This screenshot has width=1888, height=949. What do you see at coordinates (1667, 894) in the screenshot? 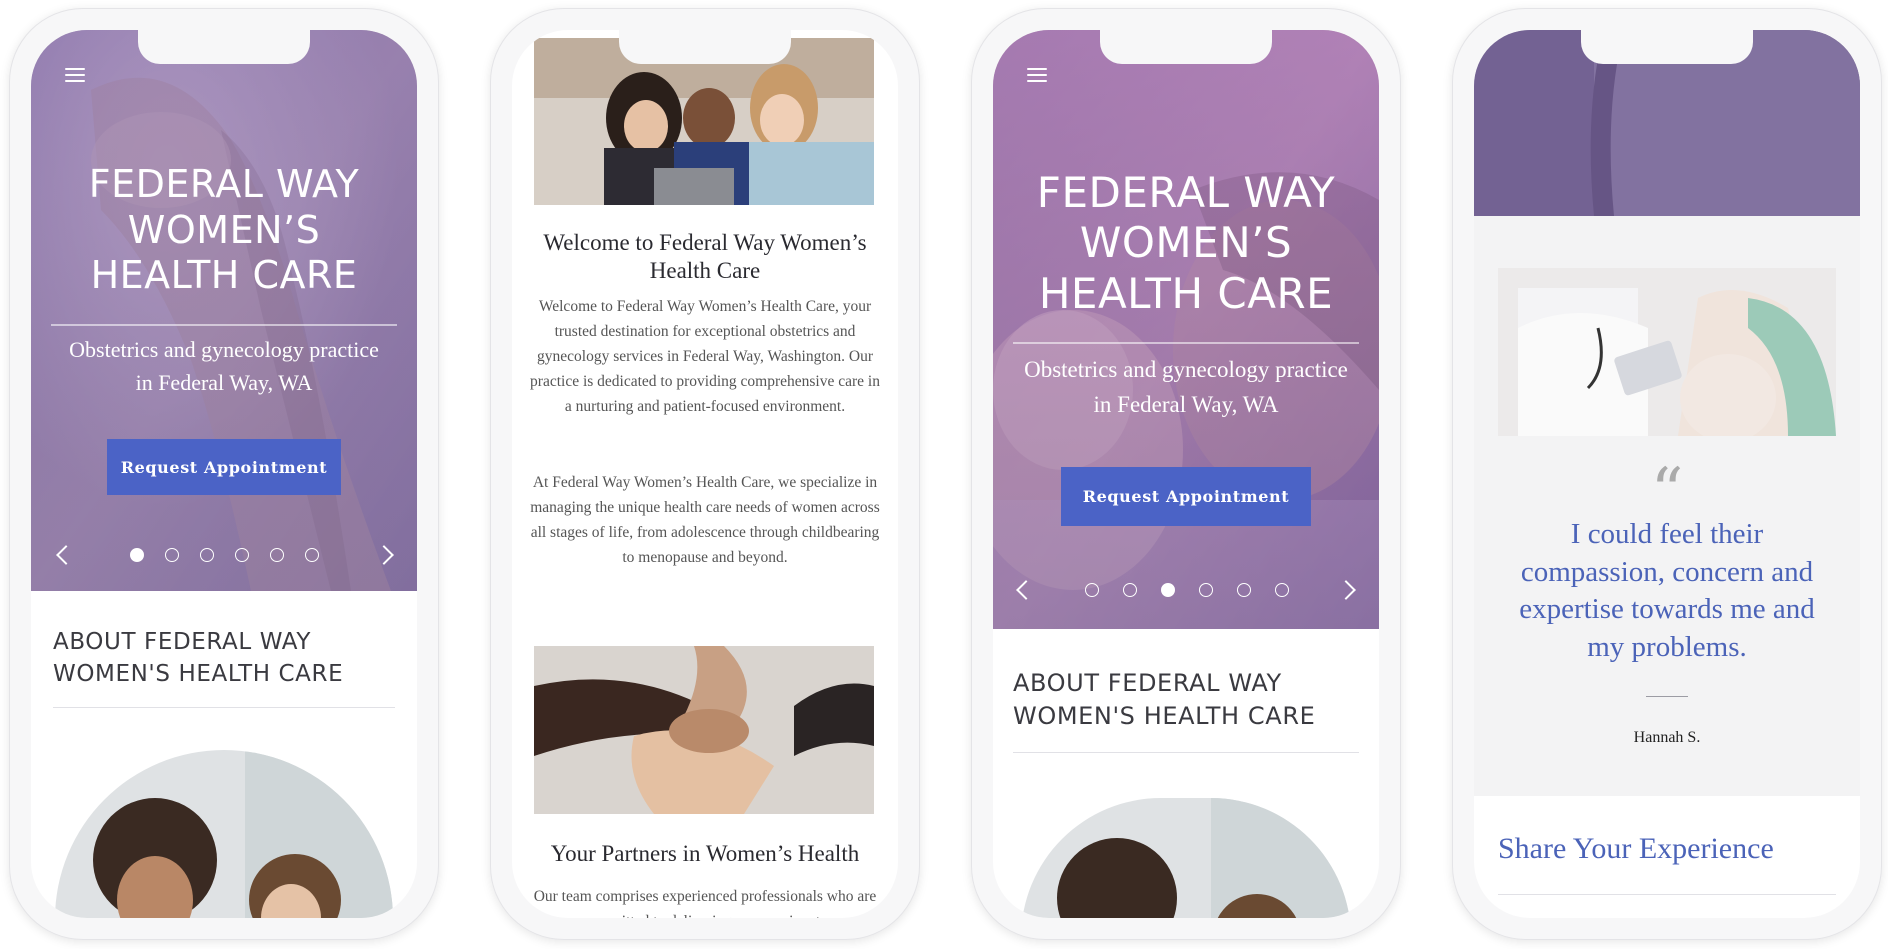
I see `share-divider` at bounding box center [1667, 894].